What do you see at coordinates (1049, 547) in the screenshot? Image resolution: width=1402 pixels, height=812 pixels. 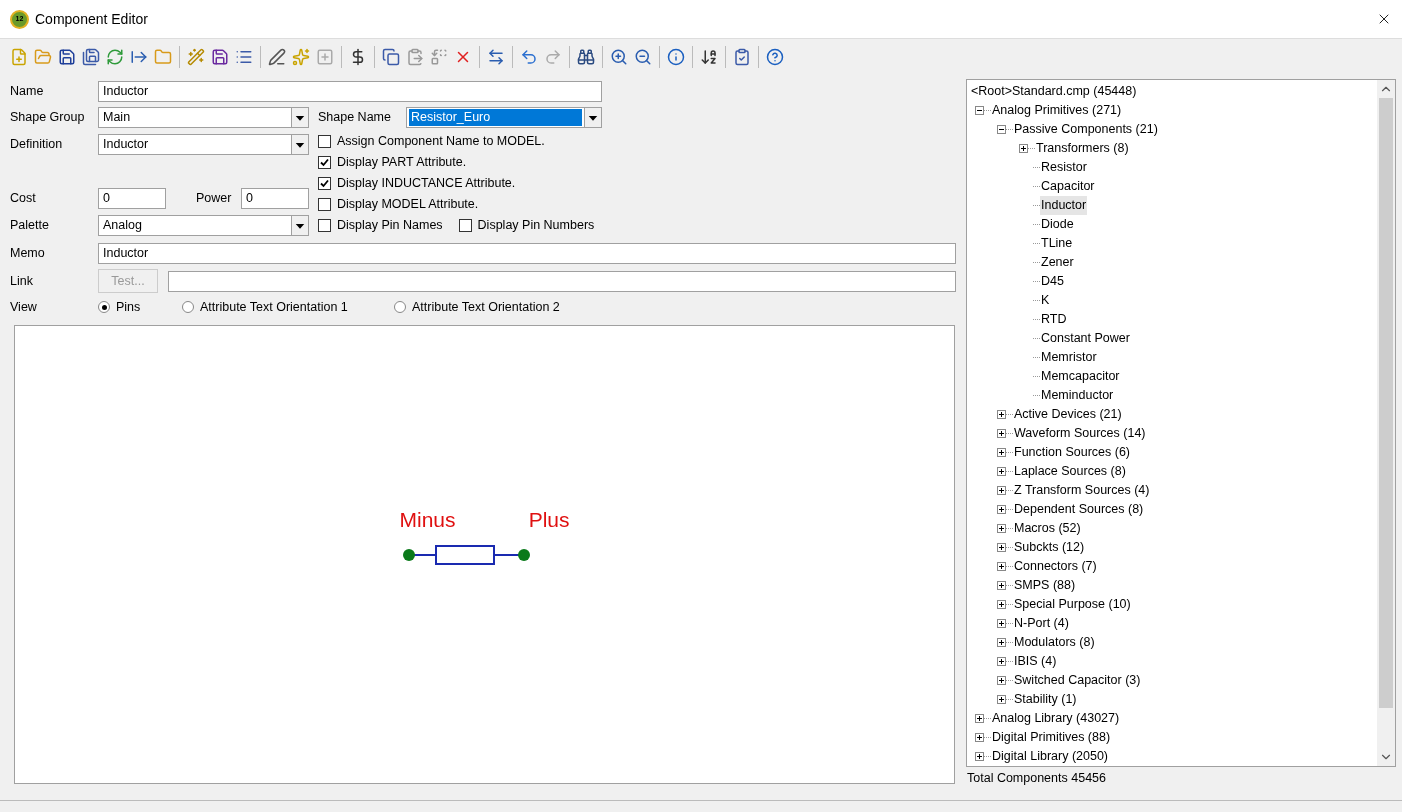 I see `tree-item: Subckts (12)` at bounding box center [1049, 547].